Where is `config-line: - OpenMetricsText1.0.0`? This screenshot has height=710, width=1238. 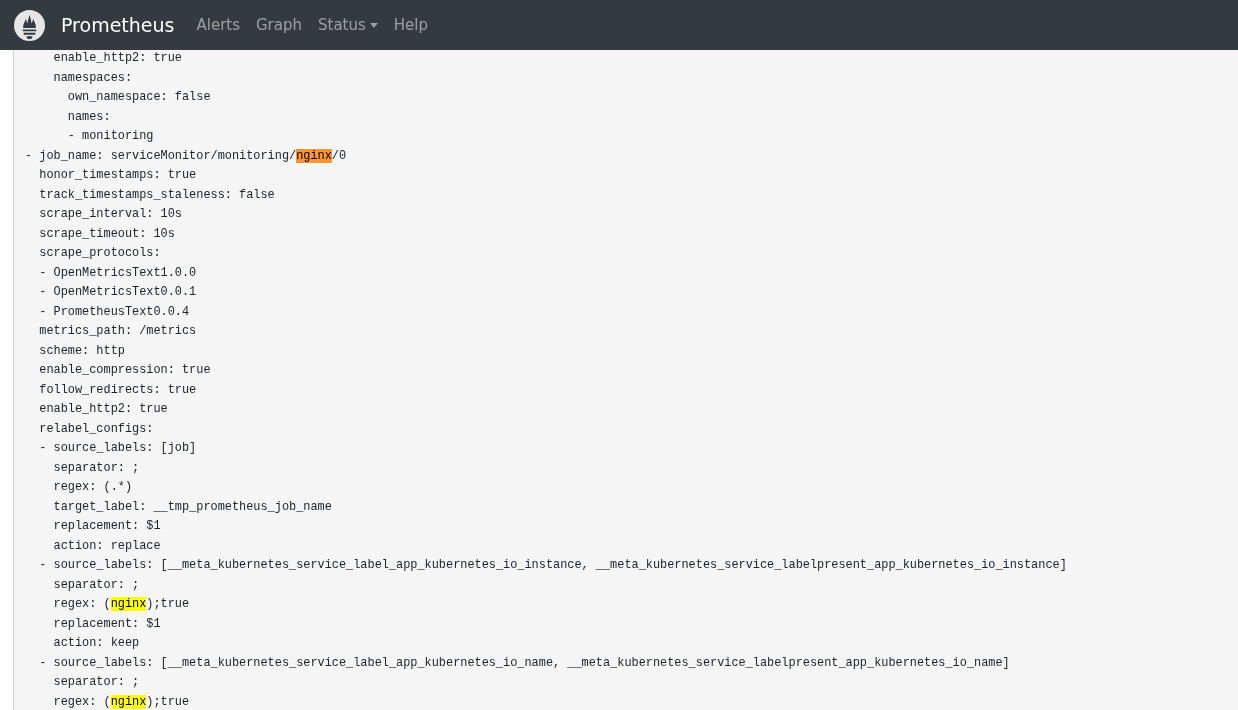 config-line: - OpenMetricsText1.0.0 is located at coordinates (118, 273).